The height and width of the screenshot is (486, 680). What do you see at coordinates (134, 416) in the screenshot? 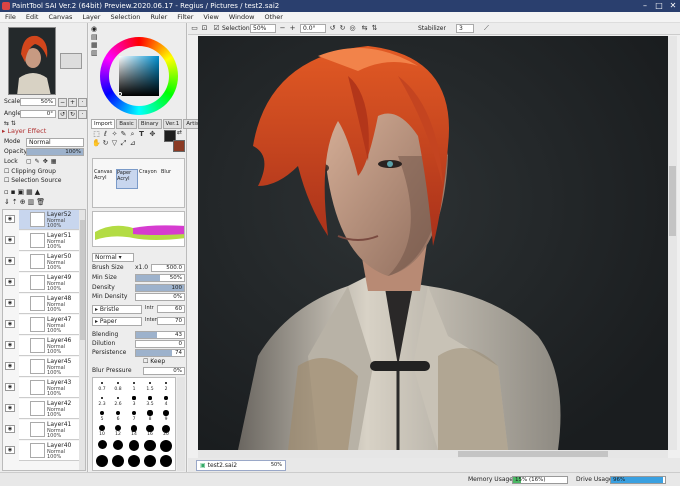
I see `brush-size-cell: 7` at bounding box center [134, 416].